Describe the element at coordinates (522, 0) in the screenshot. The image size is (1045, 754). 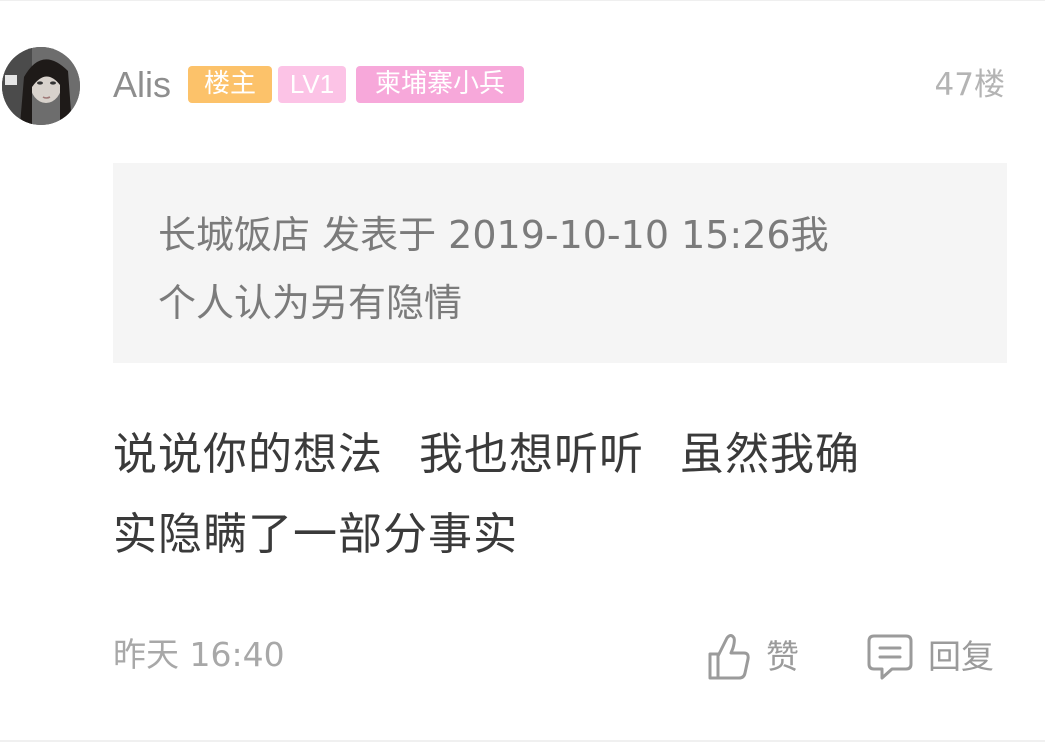
I see `top-divider` at that location.